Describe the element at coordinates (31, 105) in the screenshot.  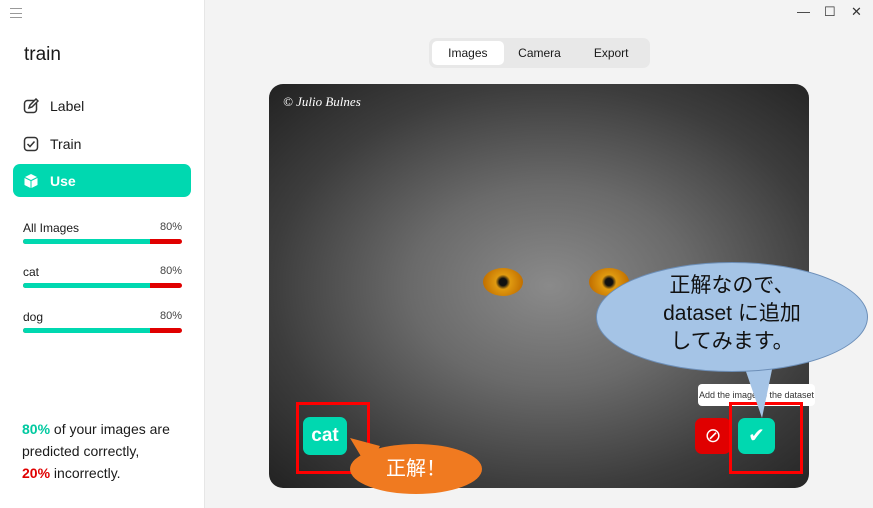
I see `edit-icon` at that location.